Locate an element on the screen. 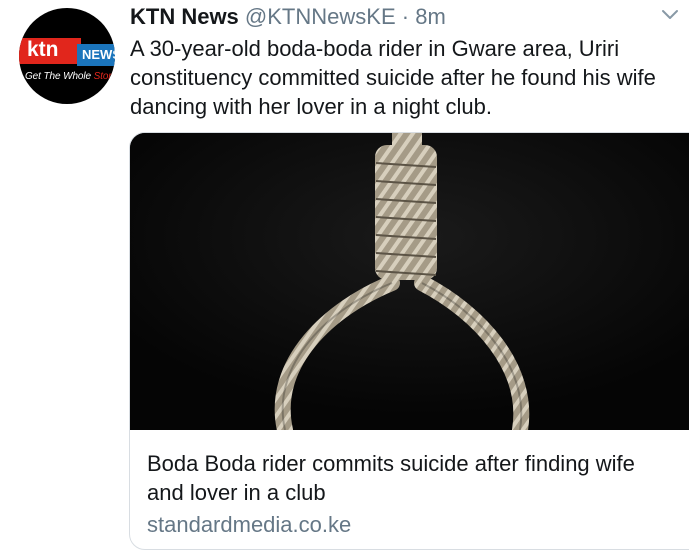 The width and height of the screenshot is (689, 553). avatar: ktn NEWS Get The Whole Story is located at coordinates (67, 56).